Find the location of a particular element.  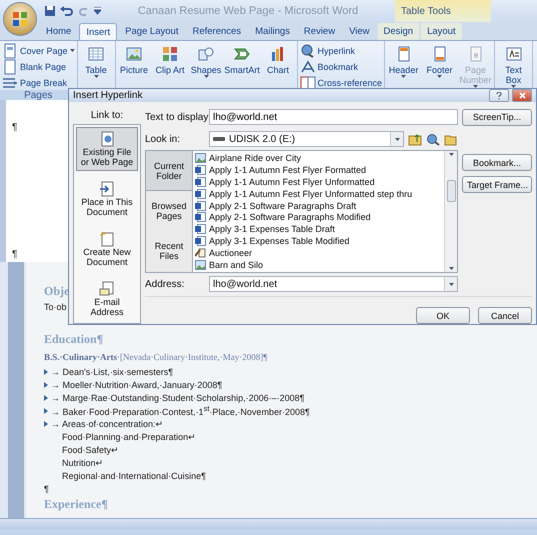

document-text: Food·Planning·and·Preparation↵ is located at coordinates (129, 437).